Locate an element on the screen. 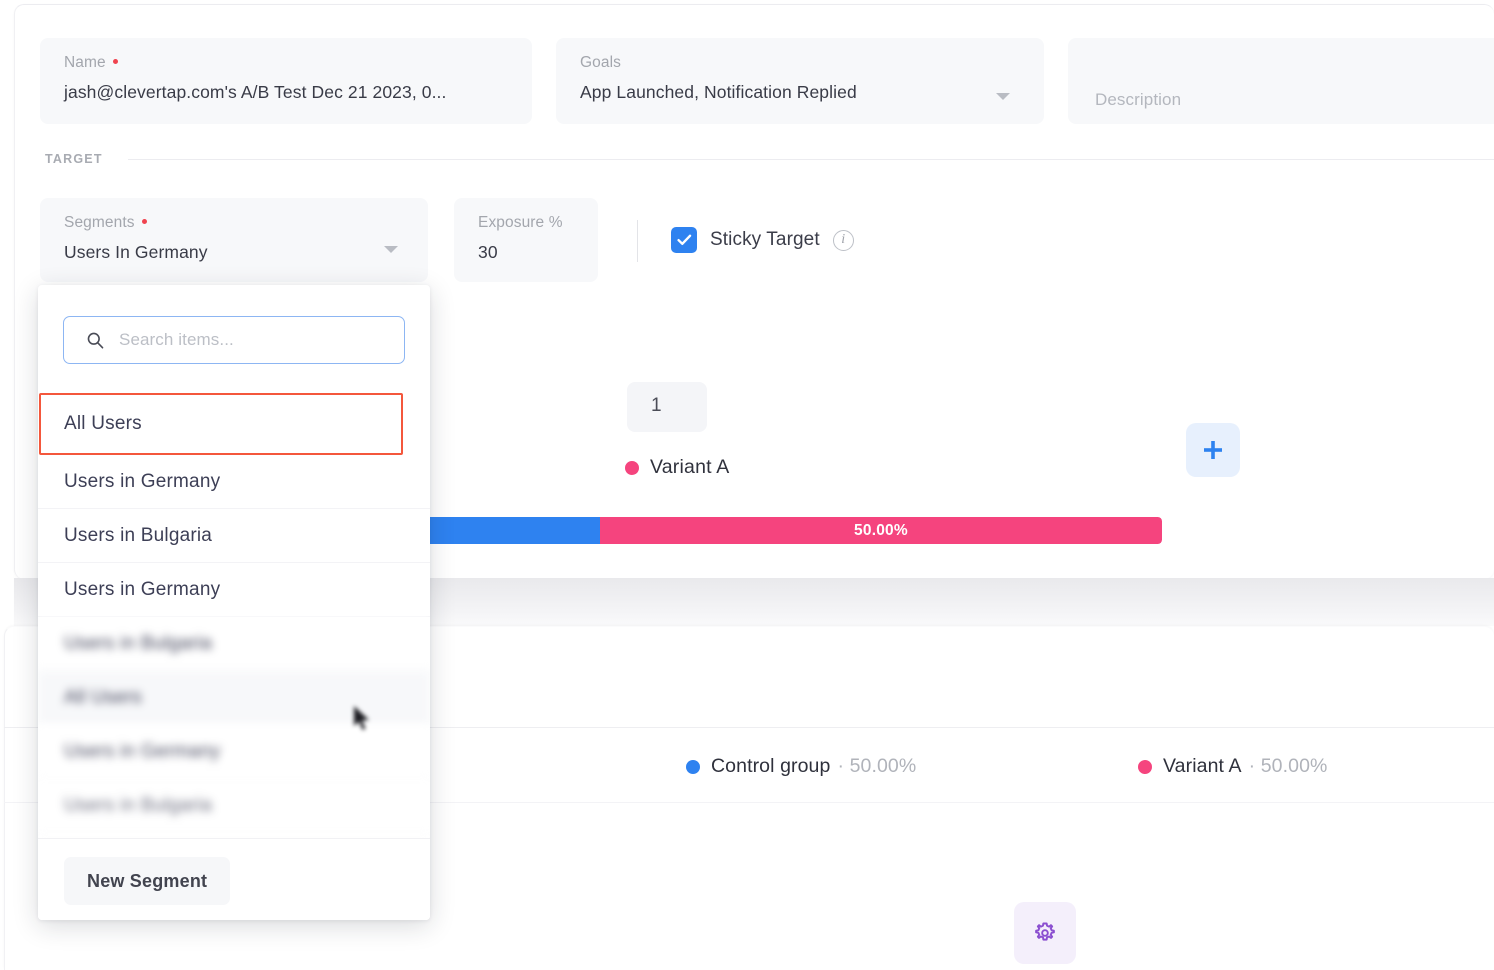  split-segment-variant: 50.00% is located at coordinates (880, 530).